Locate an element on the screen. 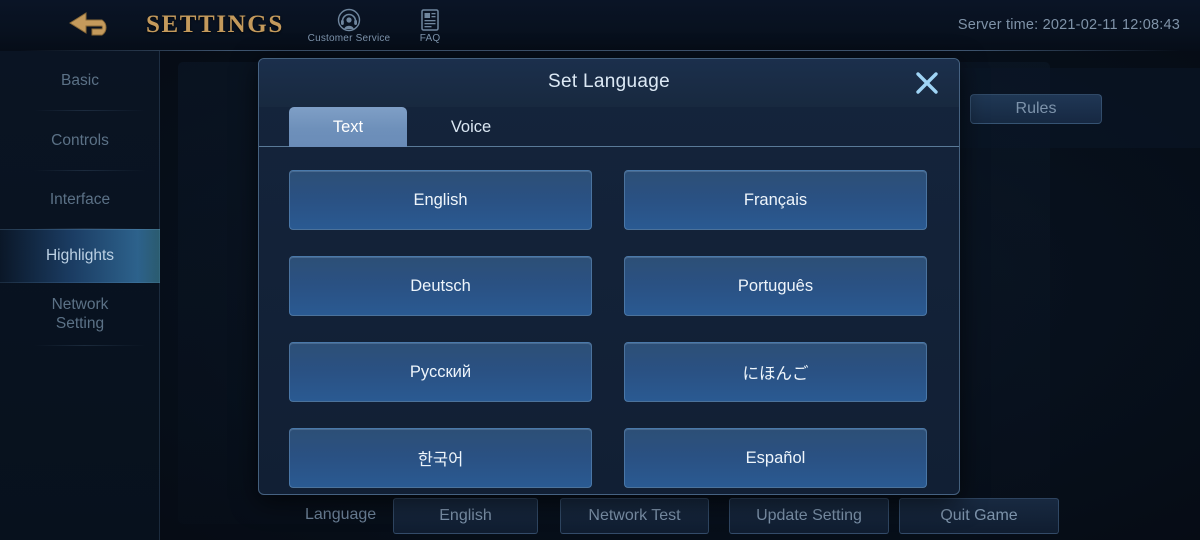 The height and width of the screenshot is (540, 1200). language-option-espanol: Español is located at coordinates (775, 458).